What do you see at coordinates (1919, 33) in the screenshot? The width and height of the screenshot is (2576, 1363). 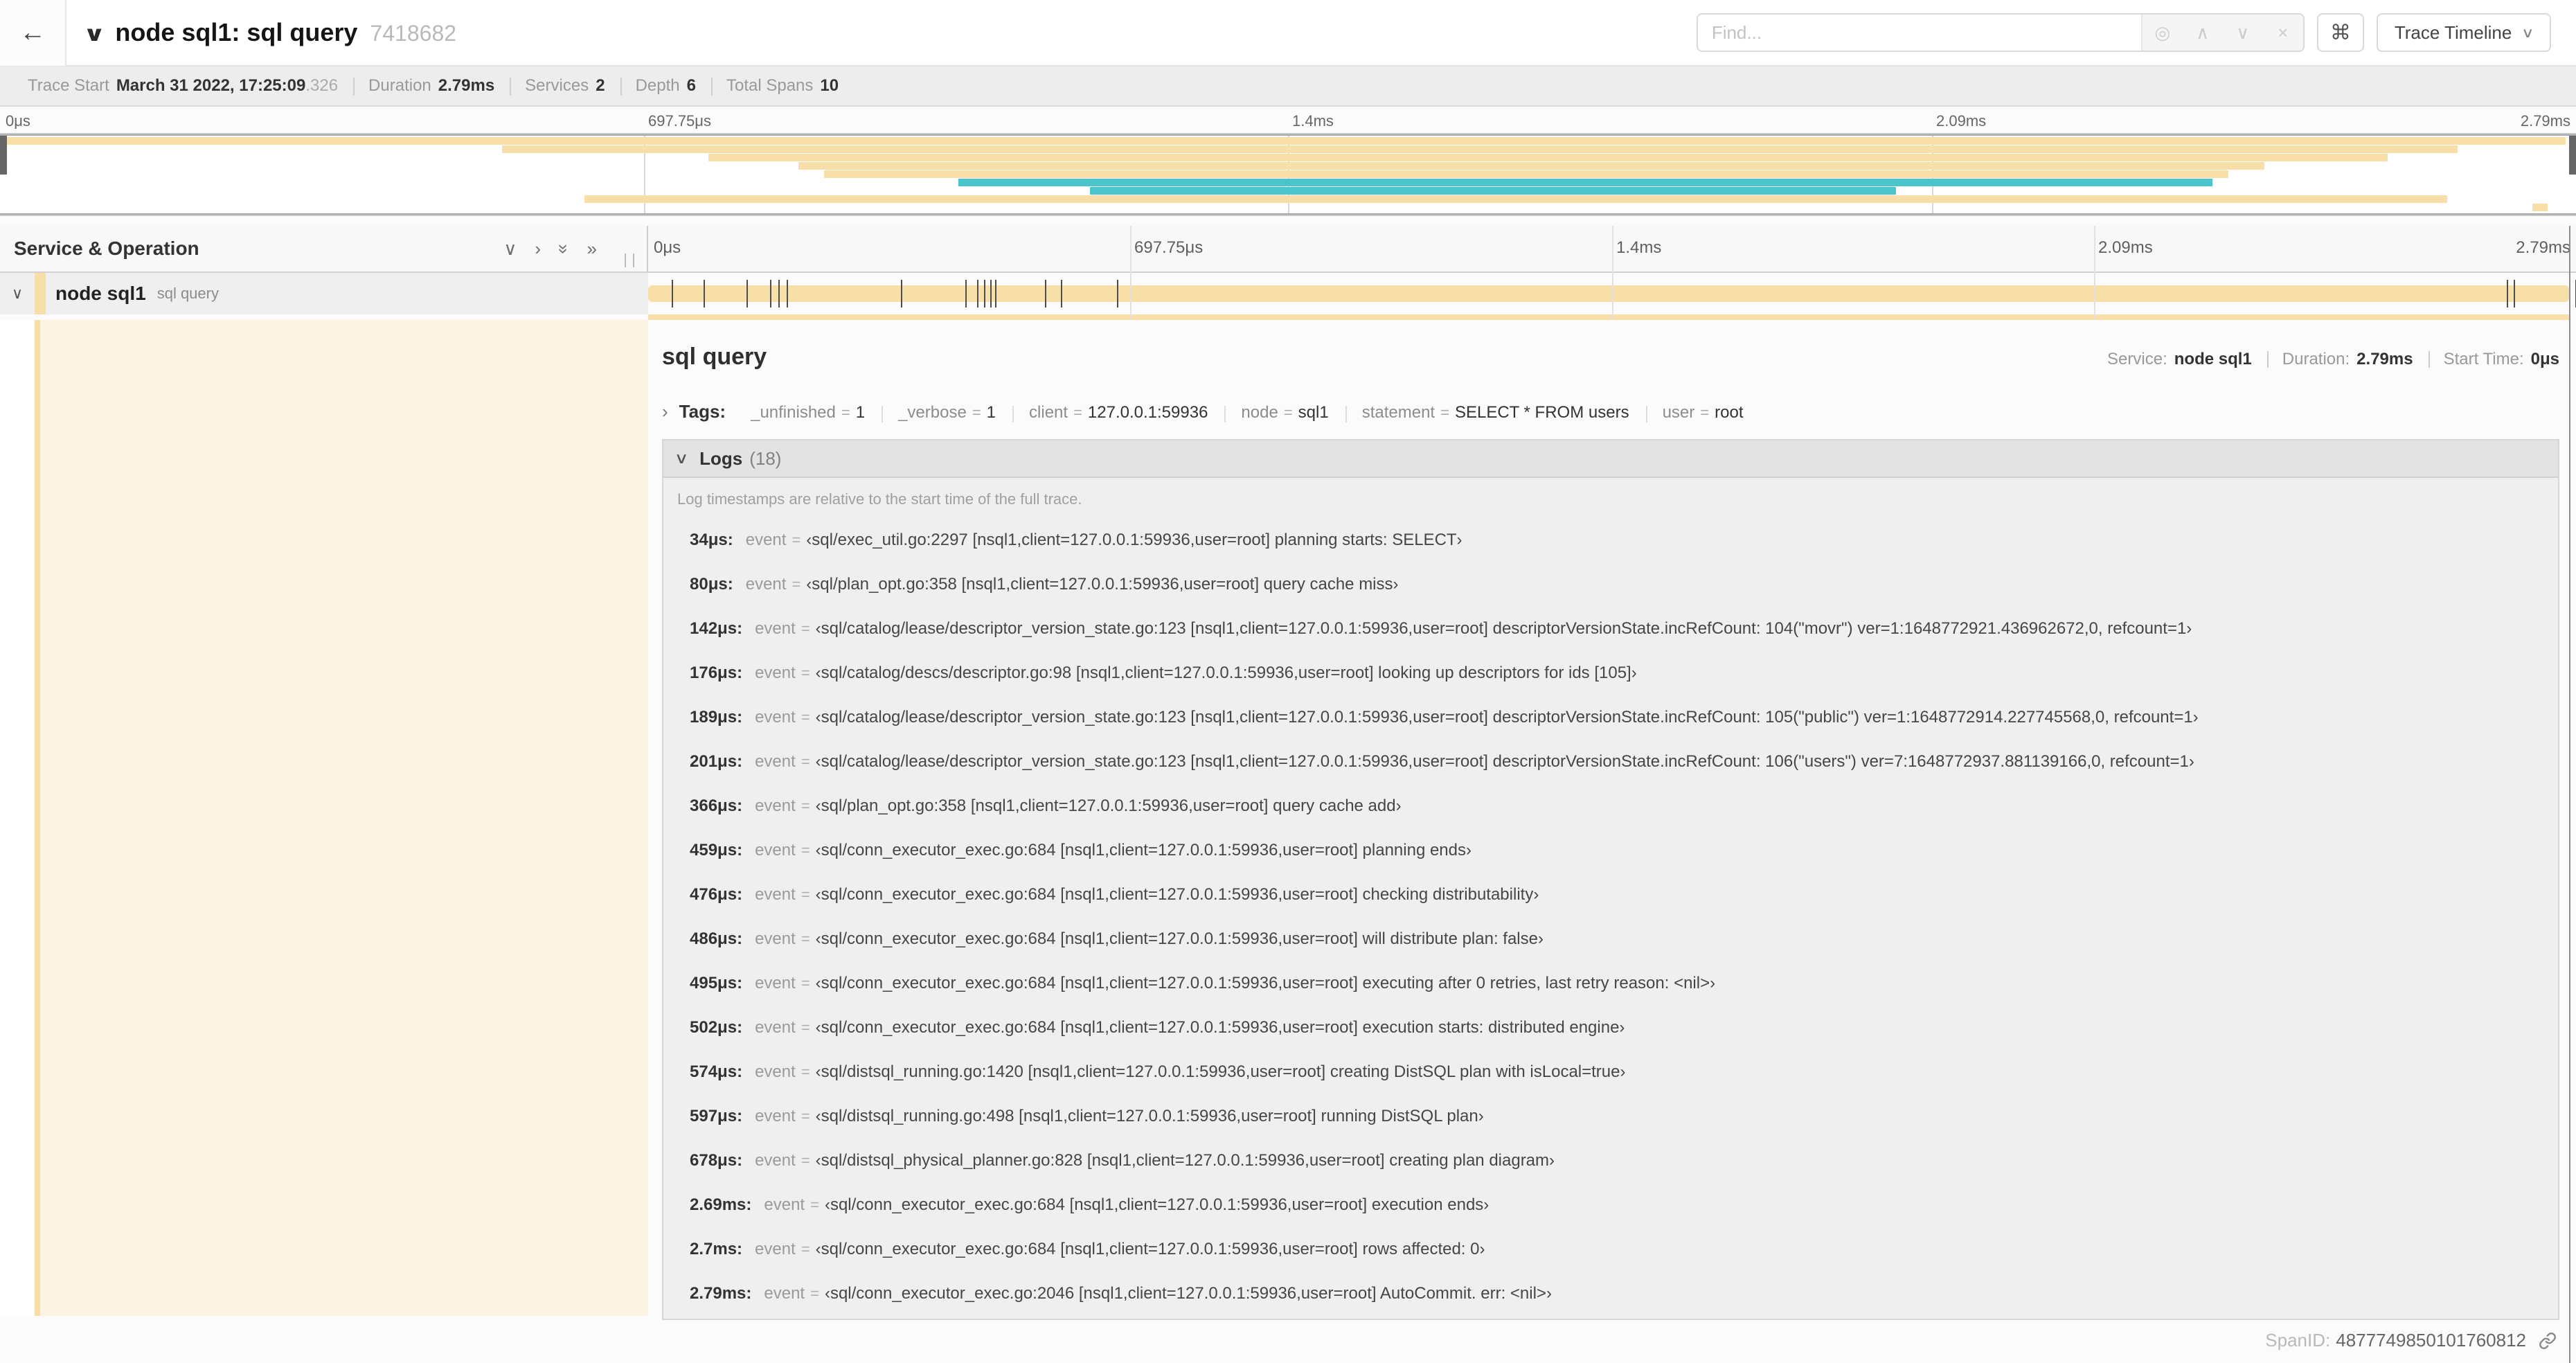 I see `find-input` at bounding box center [1919, 33].